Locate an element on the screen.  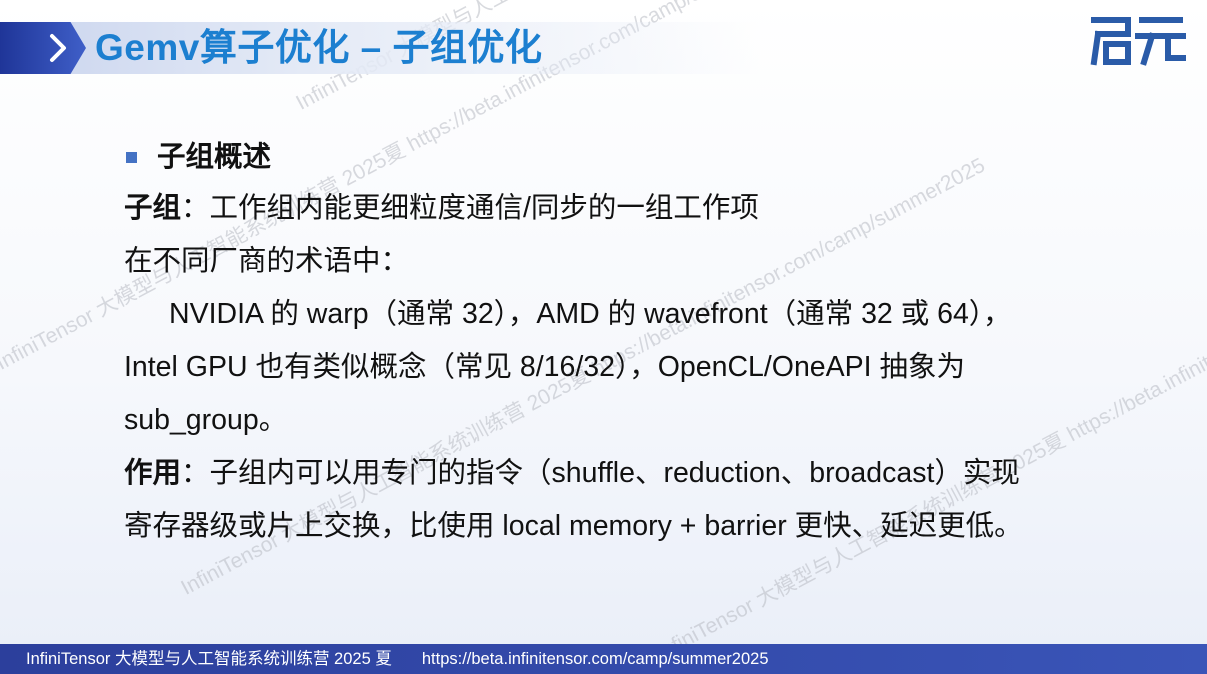
subgroup-term: 子组 is located at coordinates (153, 208).